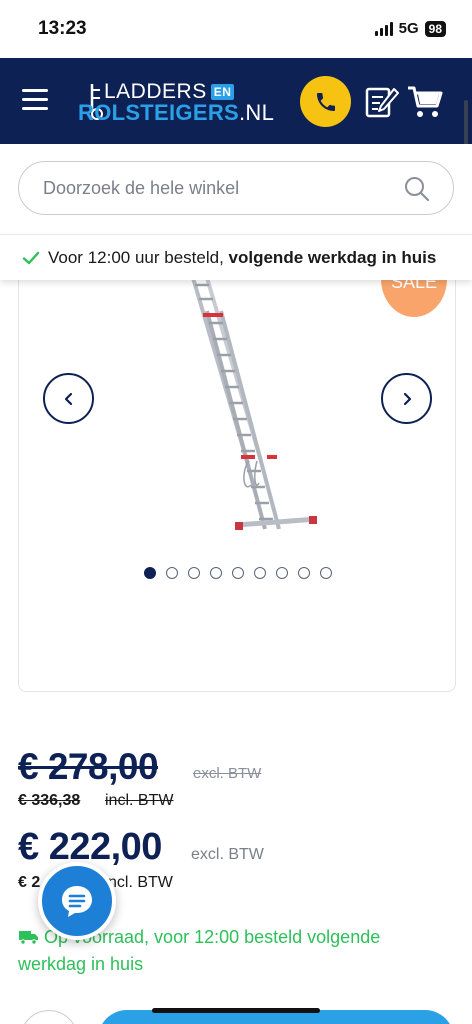 The width and height of the screenshot is (472, 1024). Describe the element at coordinates (28, 938) in the screenshot. I see `truck-icon` at that location.